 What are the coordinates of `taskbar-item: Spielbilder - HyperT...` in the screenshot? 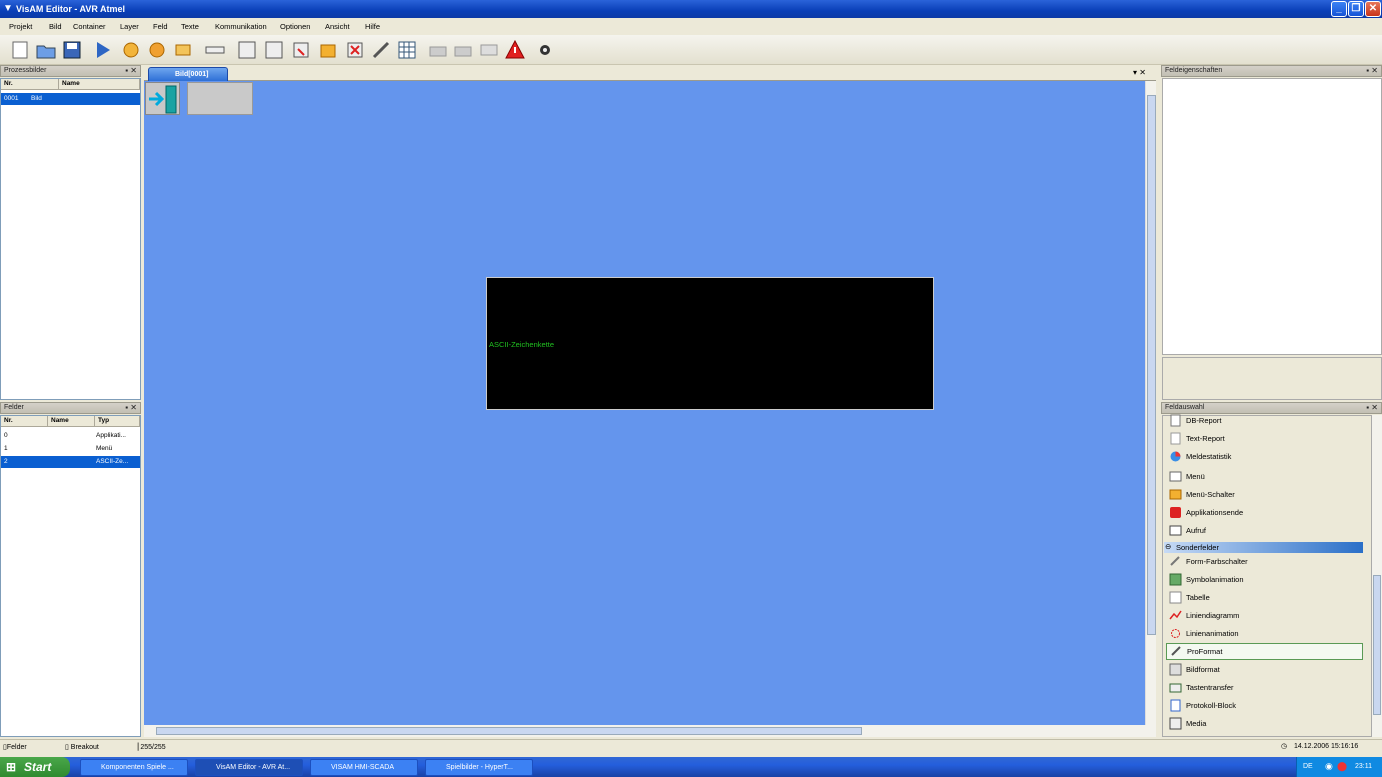 It's located at (479, 767).